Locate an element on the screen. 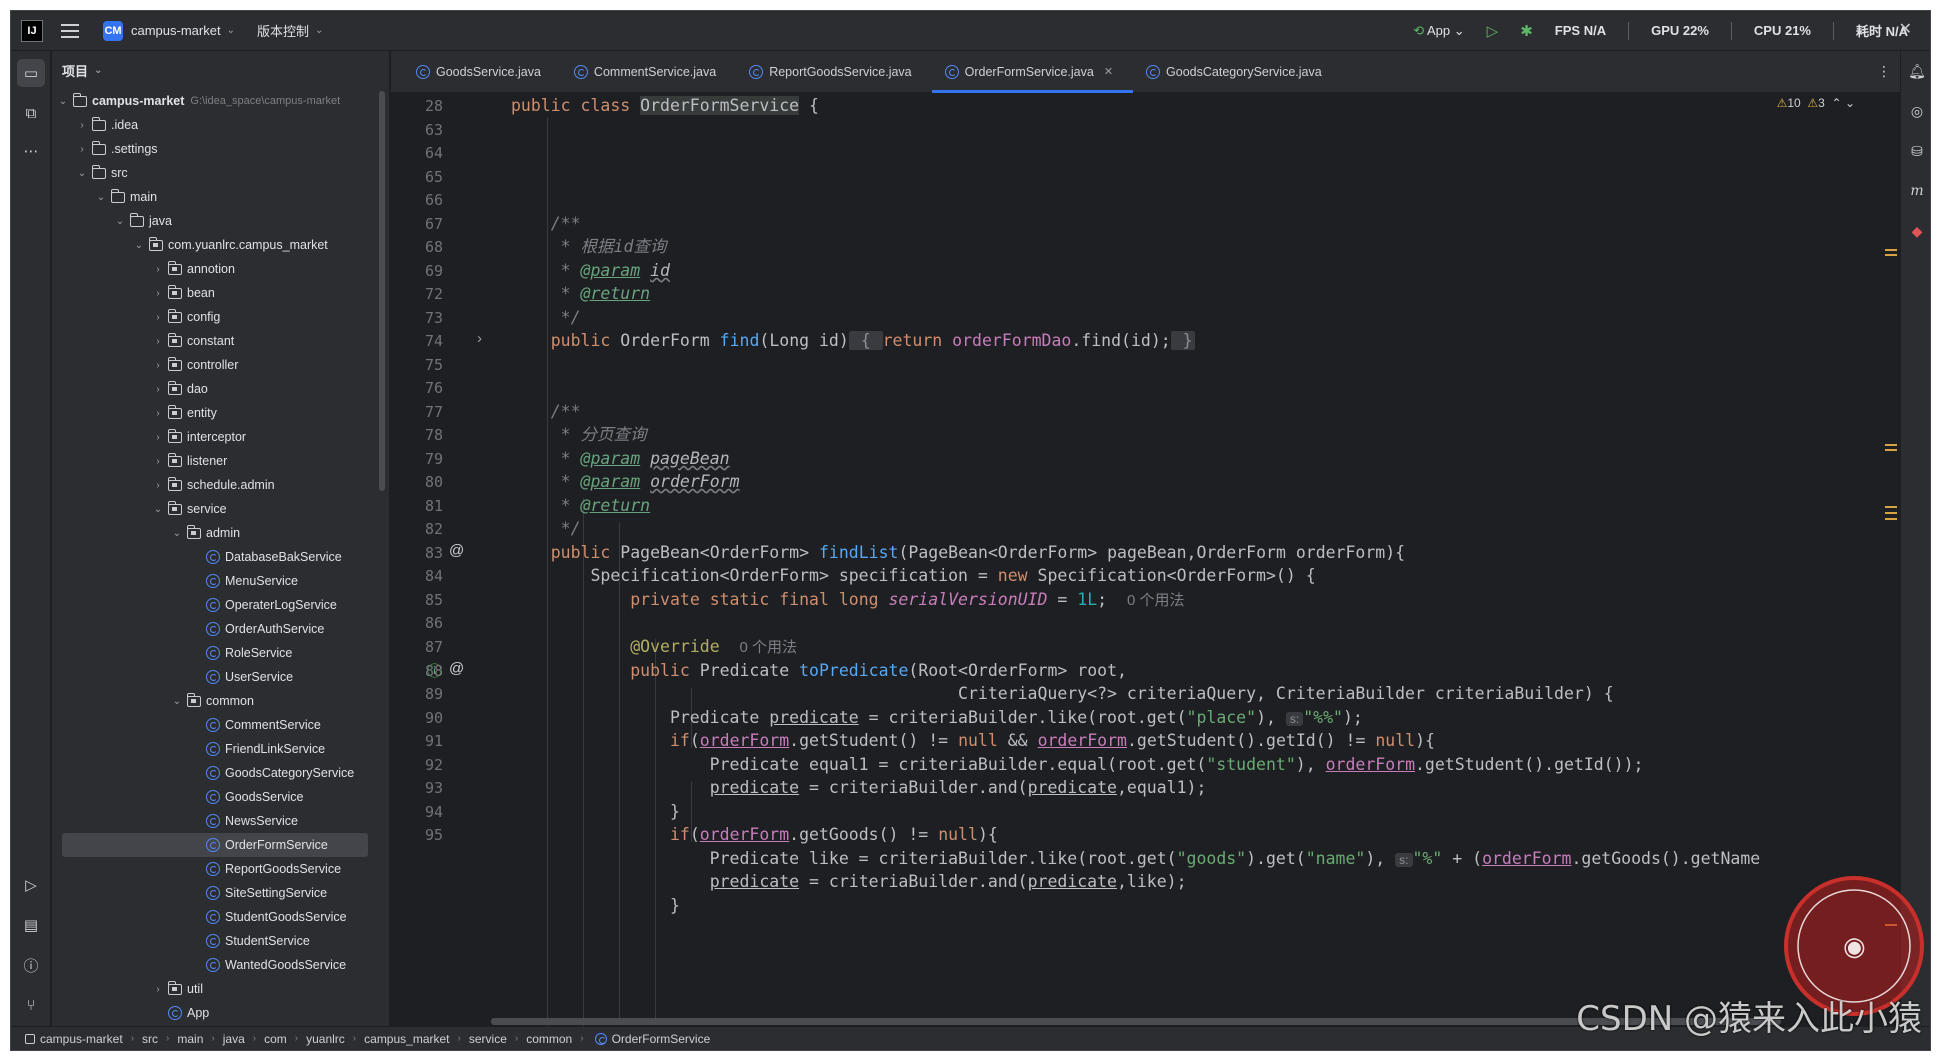  tree-item-class: WantedGoodsService is located at coordinates (217, 965).